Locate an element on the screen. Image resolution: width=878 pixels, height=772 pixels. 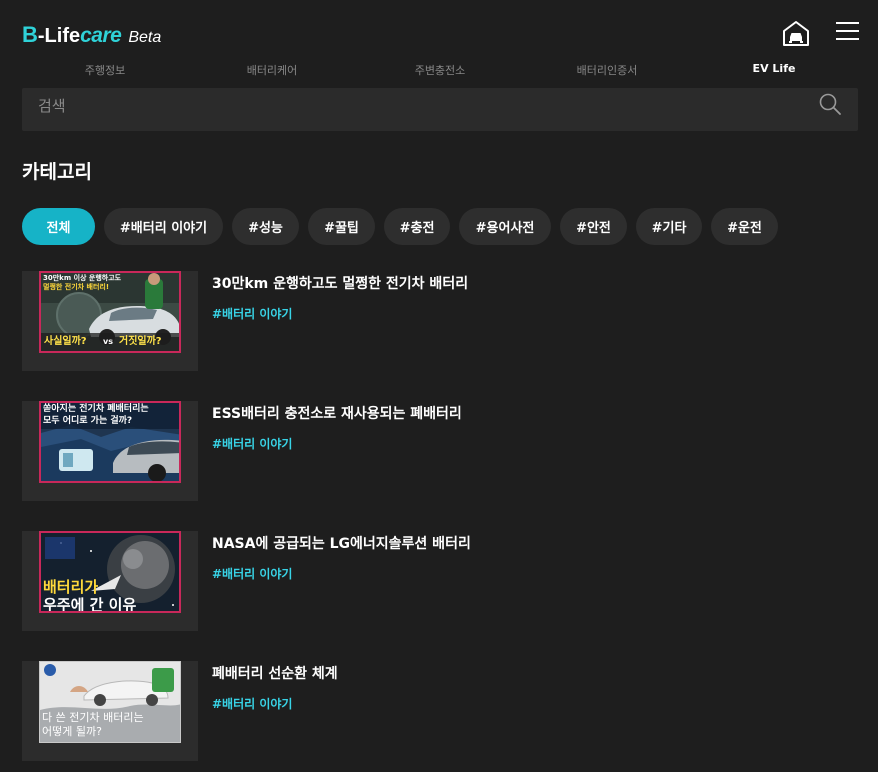
chip-tips: #꿀팁 is located at coordinates (341, 226).